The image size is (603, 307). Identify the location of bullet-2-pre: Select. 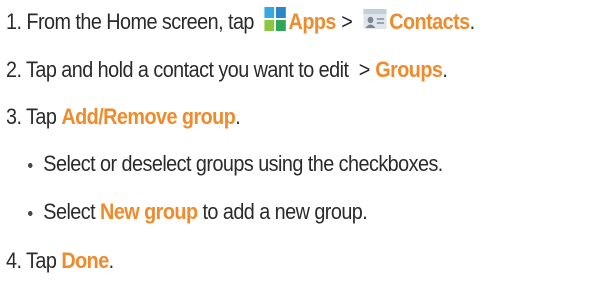
(72, 211).